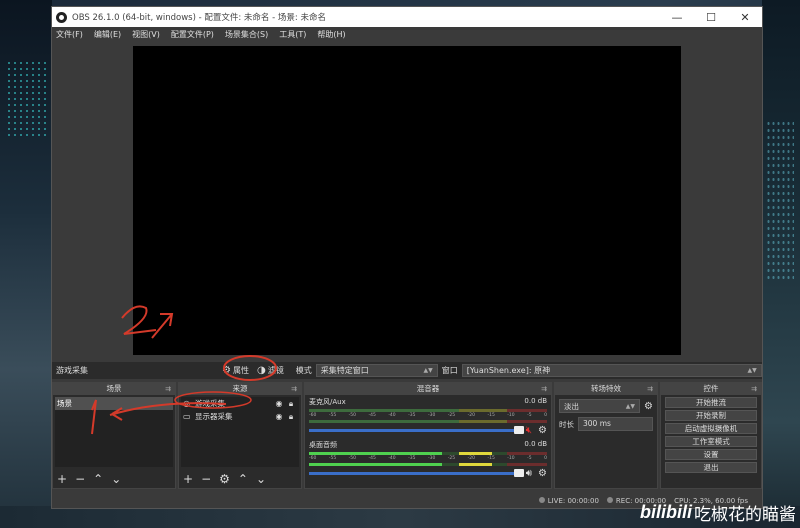  I want to click on start-virtual-camera-button: 启动虚拟摄像机, so click(711, 428).